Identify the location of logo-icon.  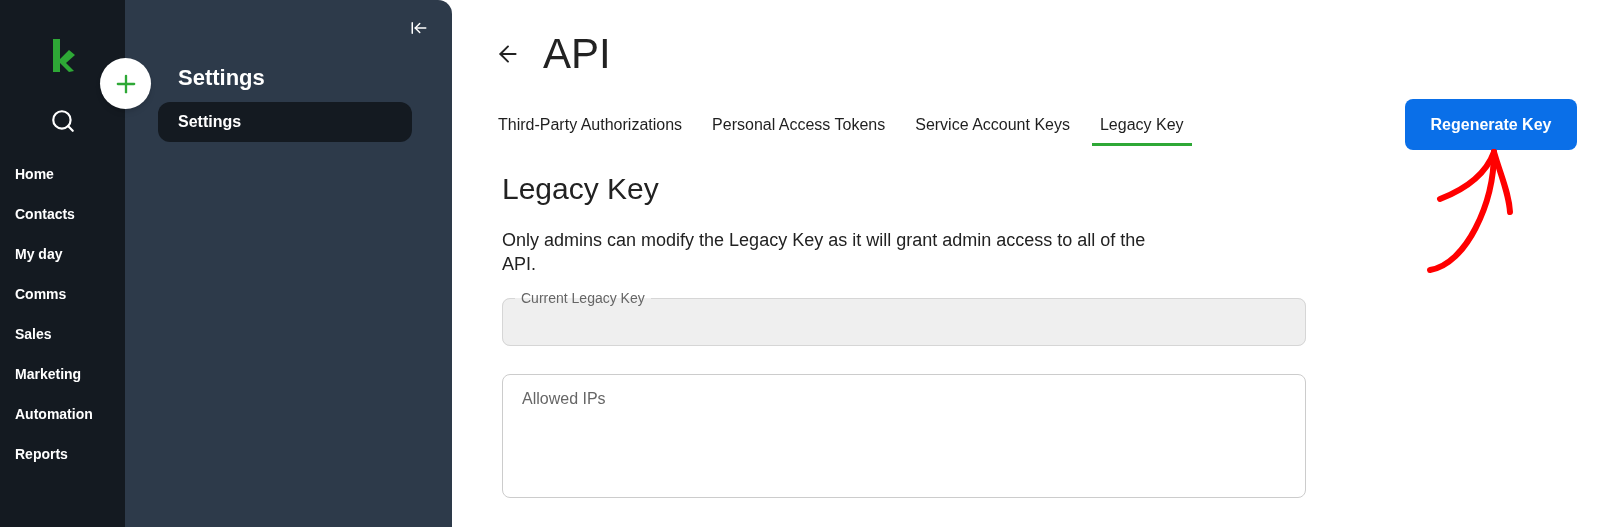
(64, 55).